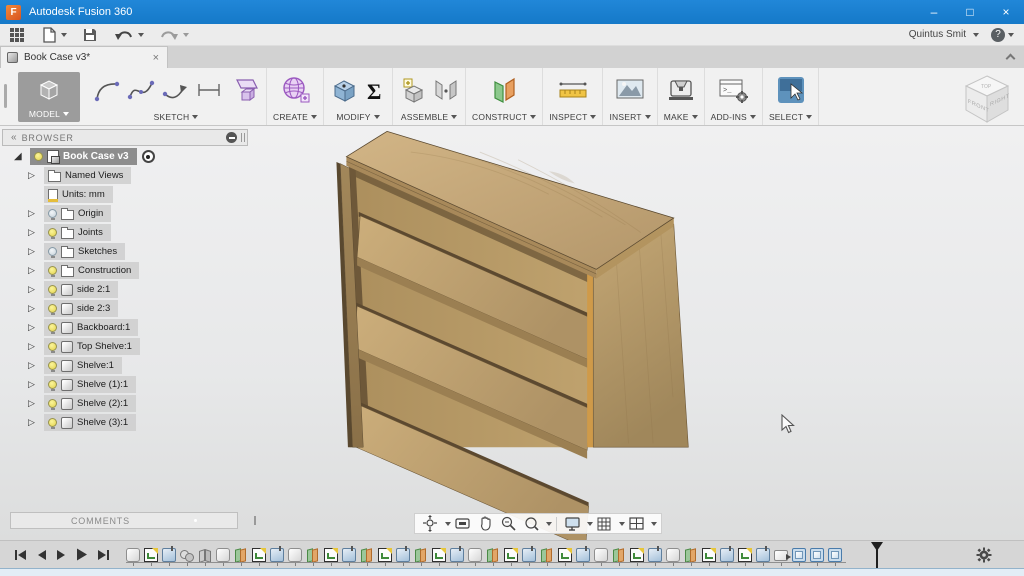 This screenshot has height=576, width=1024. Describe the element at coordinates (90, 35) in the screenshot. I see `save-button` at that location.